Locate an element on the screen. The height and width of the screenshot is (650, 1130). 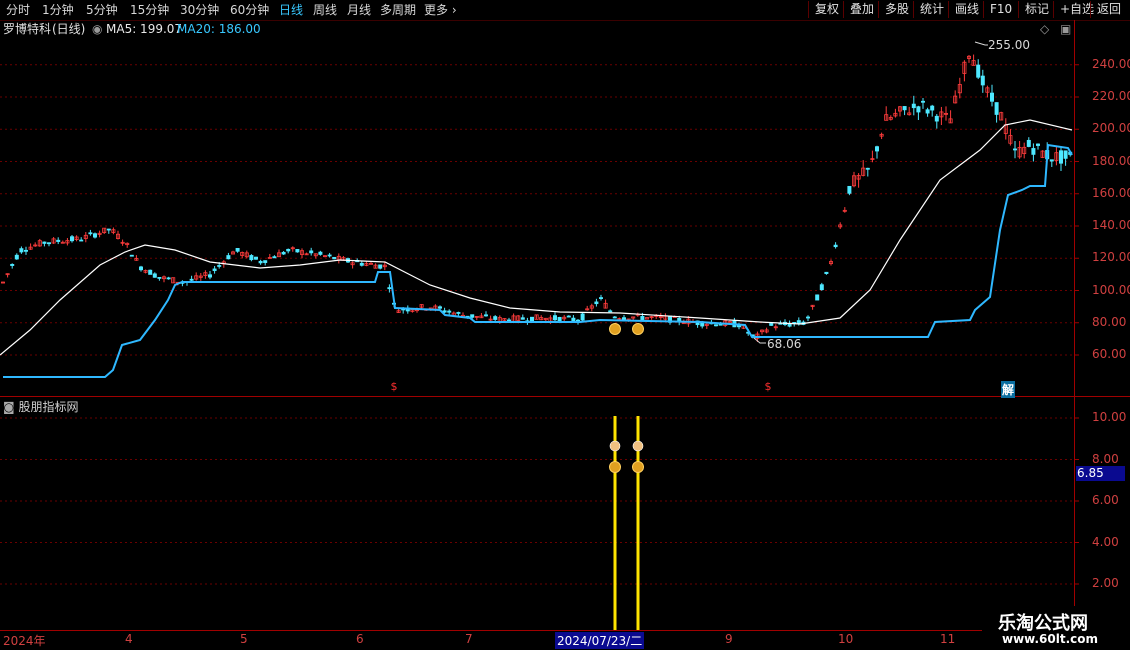
indicator-tick-label: 2.00 is located at coordinates (1105, 583).